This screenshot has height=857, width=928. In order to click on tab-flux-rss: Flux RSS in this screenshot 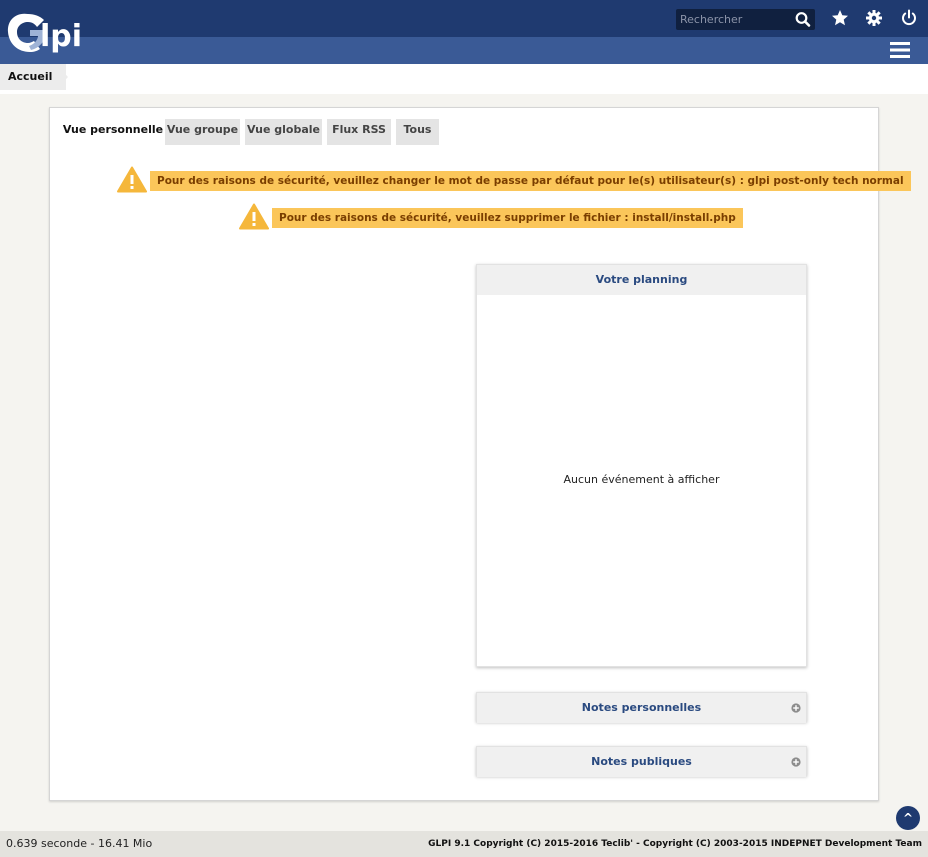, I will do `click(359, 132)`.